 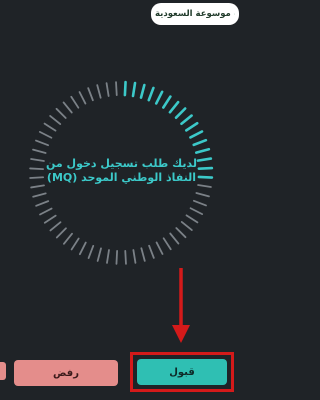 What do you see at coordinates (181, 334) in the screenshot?
I see `arrow-head` at bounding box center [181, 334].